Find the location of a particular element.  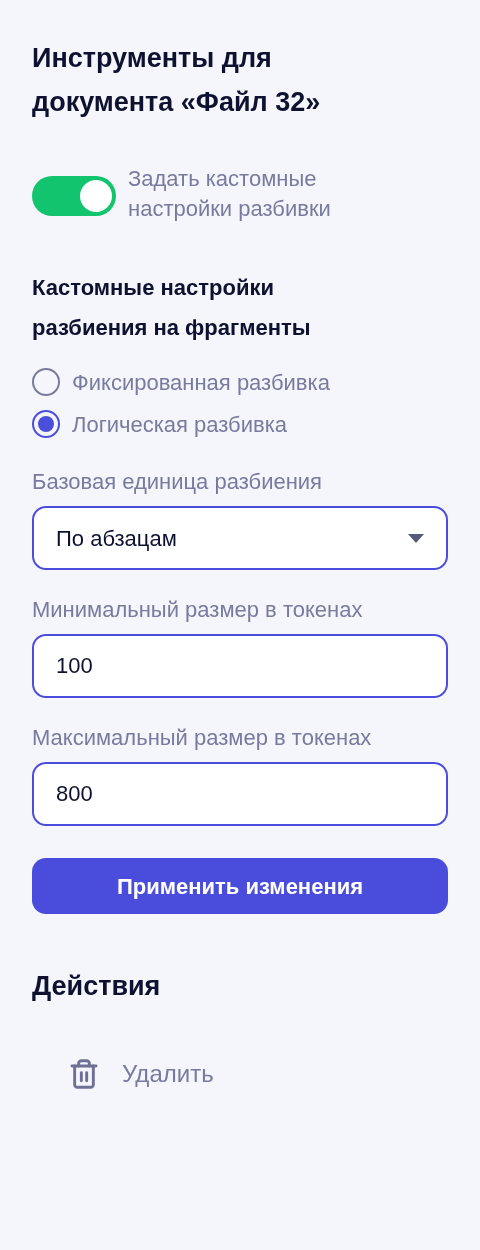

caret-icon is located at coordinates (416, 538).